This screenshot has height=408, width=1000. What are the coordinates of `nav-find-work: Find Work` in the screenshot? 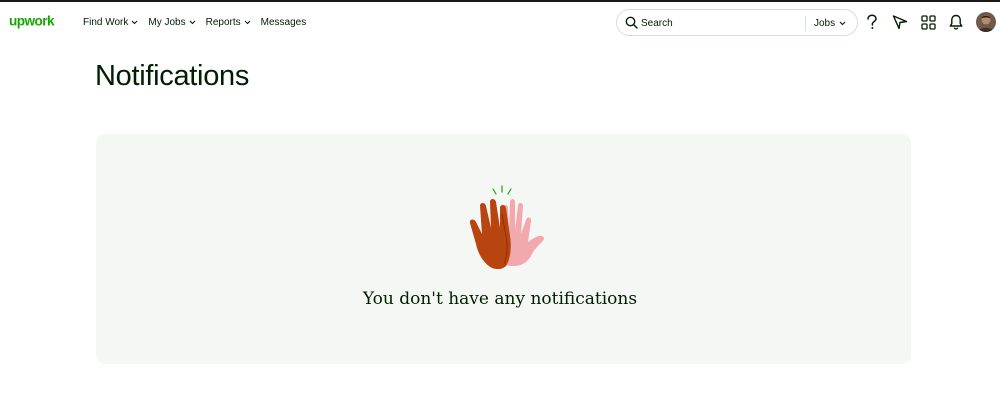 It's located at (110, 22).